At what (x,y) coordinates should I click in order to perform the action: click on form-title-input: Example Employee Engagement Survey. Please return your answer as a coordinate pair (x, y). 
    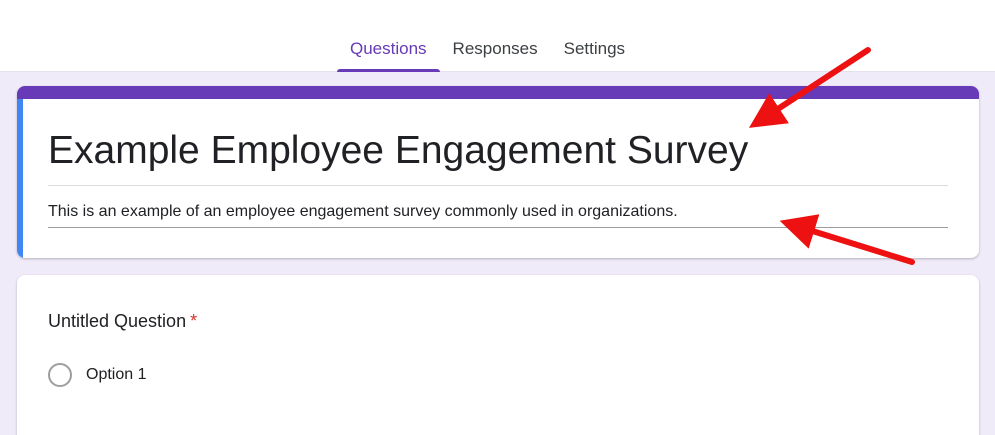
    Looking at the image, I should click on (498, 151).